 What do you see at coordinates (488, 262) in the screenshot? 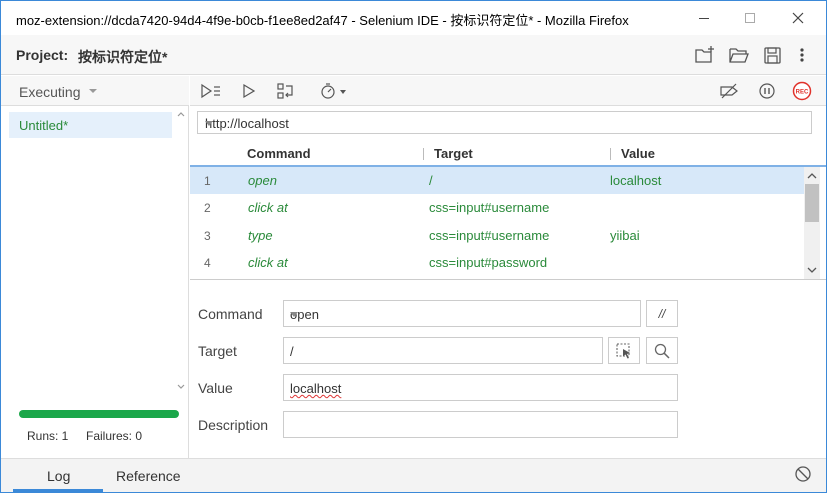
I see `row-target: css=input#password` at bounding box center [488, 262].